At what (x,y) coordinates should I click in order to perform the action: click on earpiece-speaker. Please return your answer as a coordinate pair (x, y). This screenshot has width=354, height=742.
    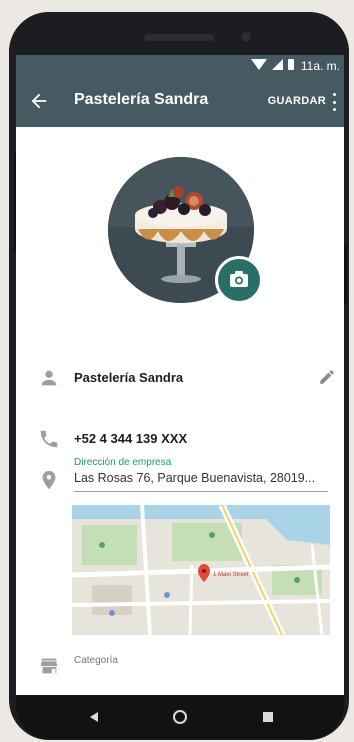
    Looking at the image, I should click on (179, 37).